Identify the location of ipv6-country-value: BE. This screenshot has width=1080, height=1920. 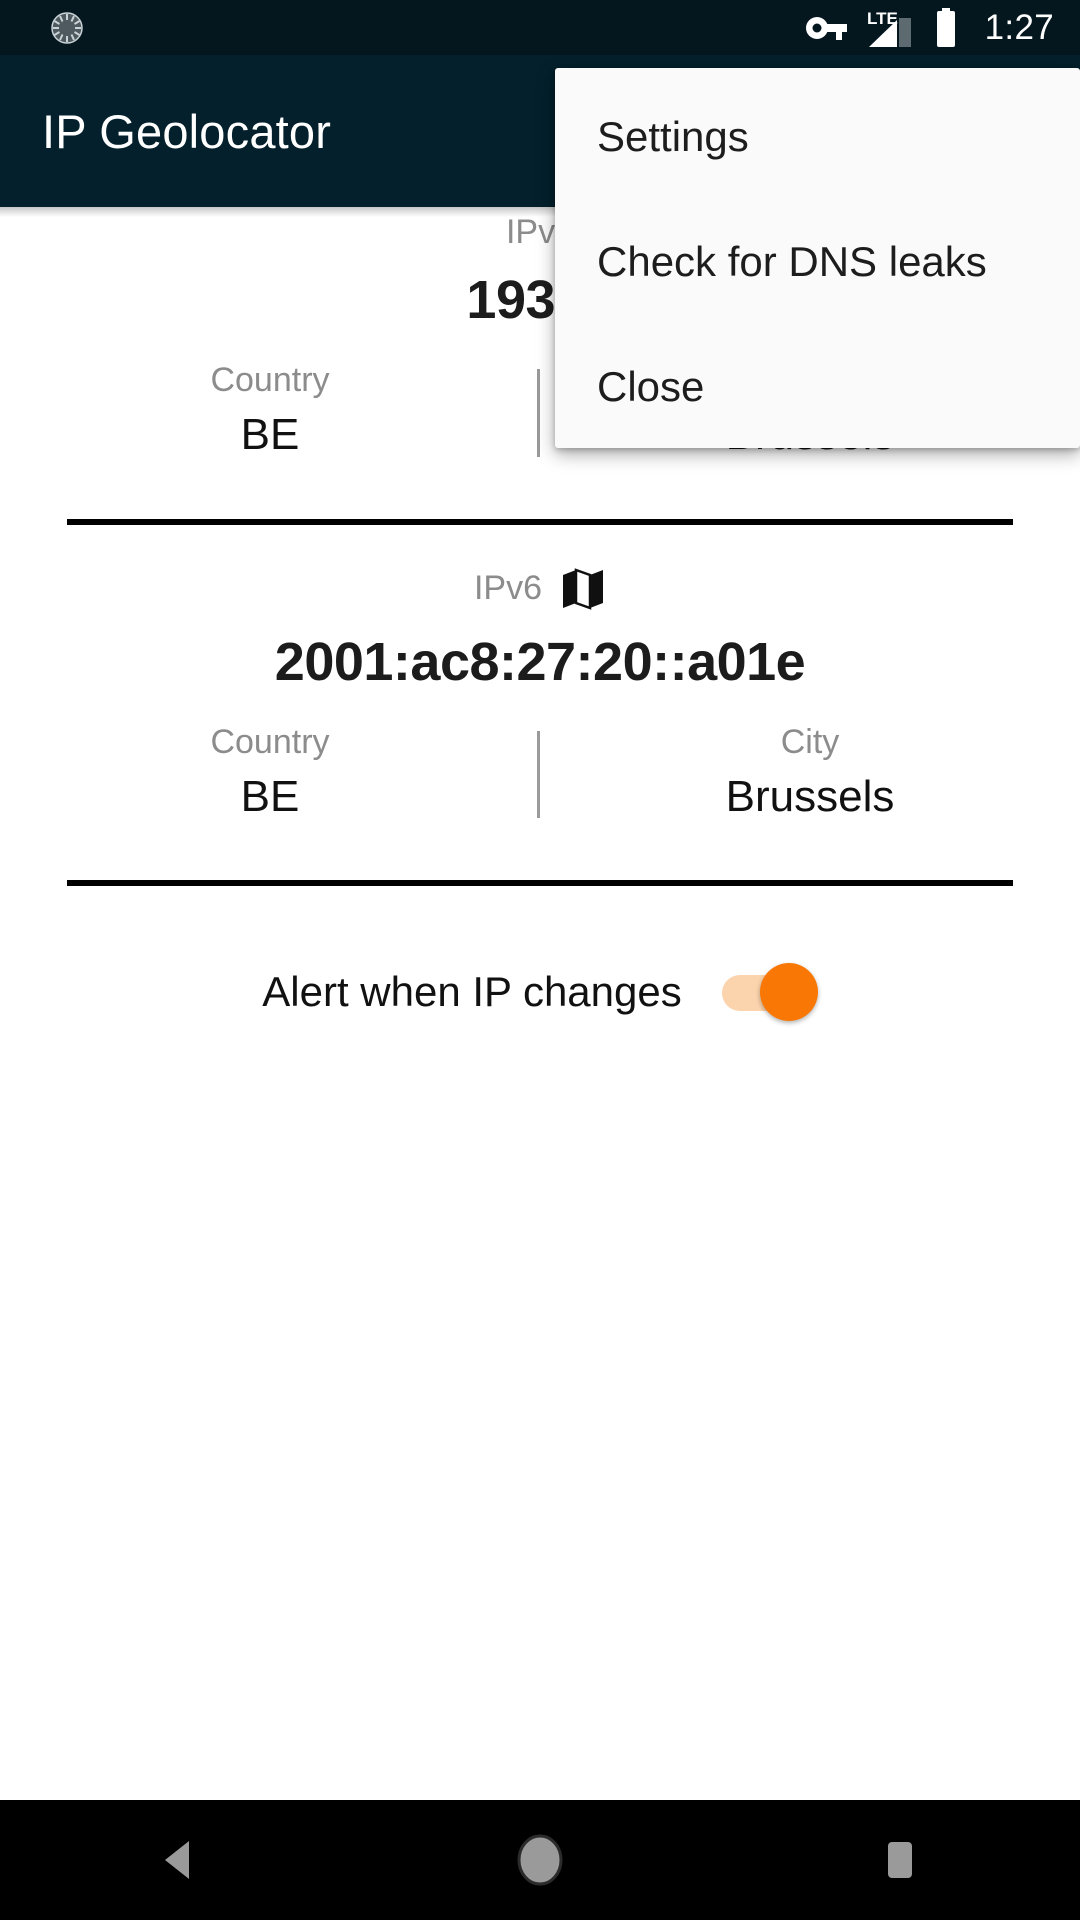
(270, 796).